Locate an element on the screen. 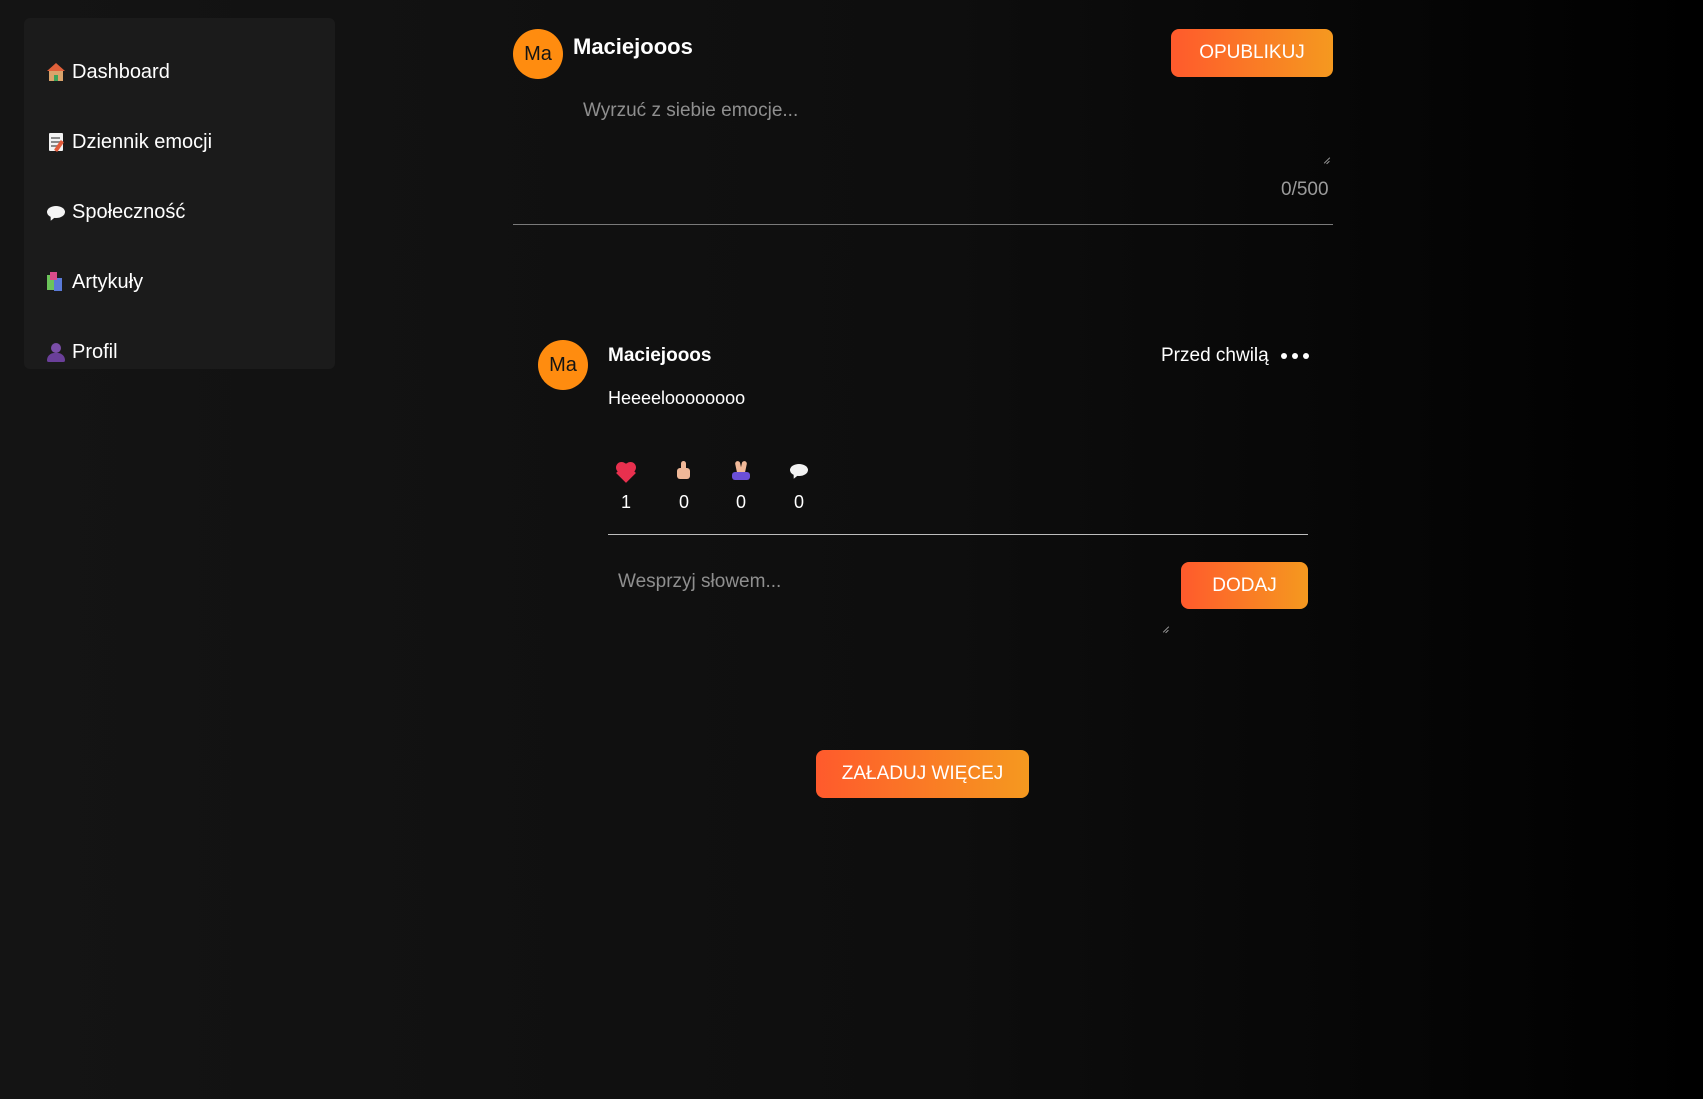 This screenshot has width=1703, height=1099. sidebar-item-emotion-journal: Dziennik emocji is located at coordinates (129, 142).